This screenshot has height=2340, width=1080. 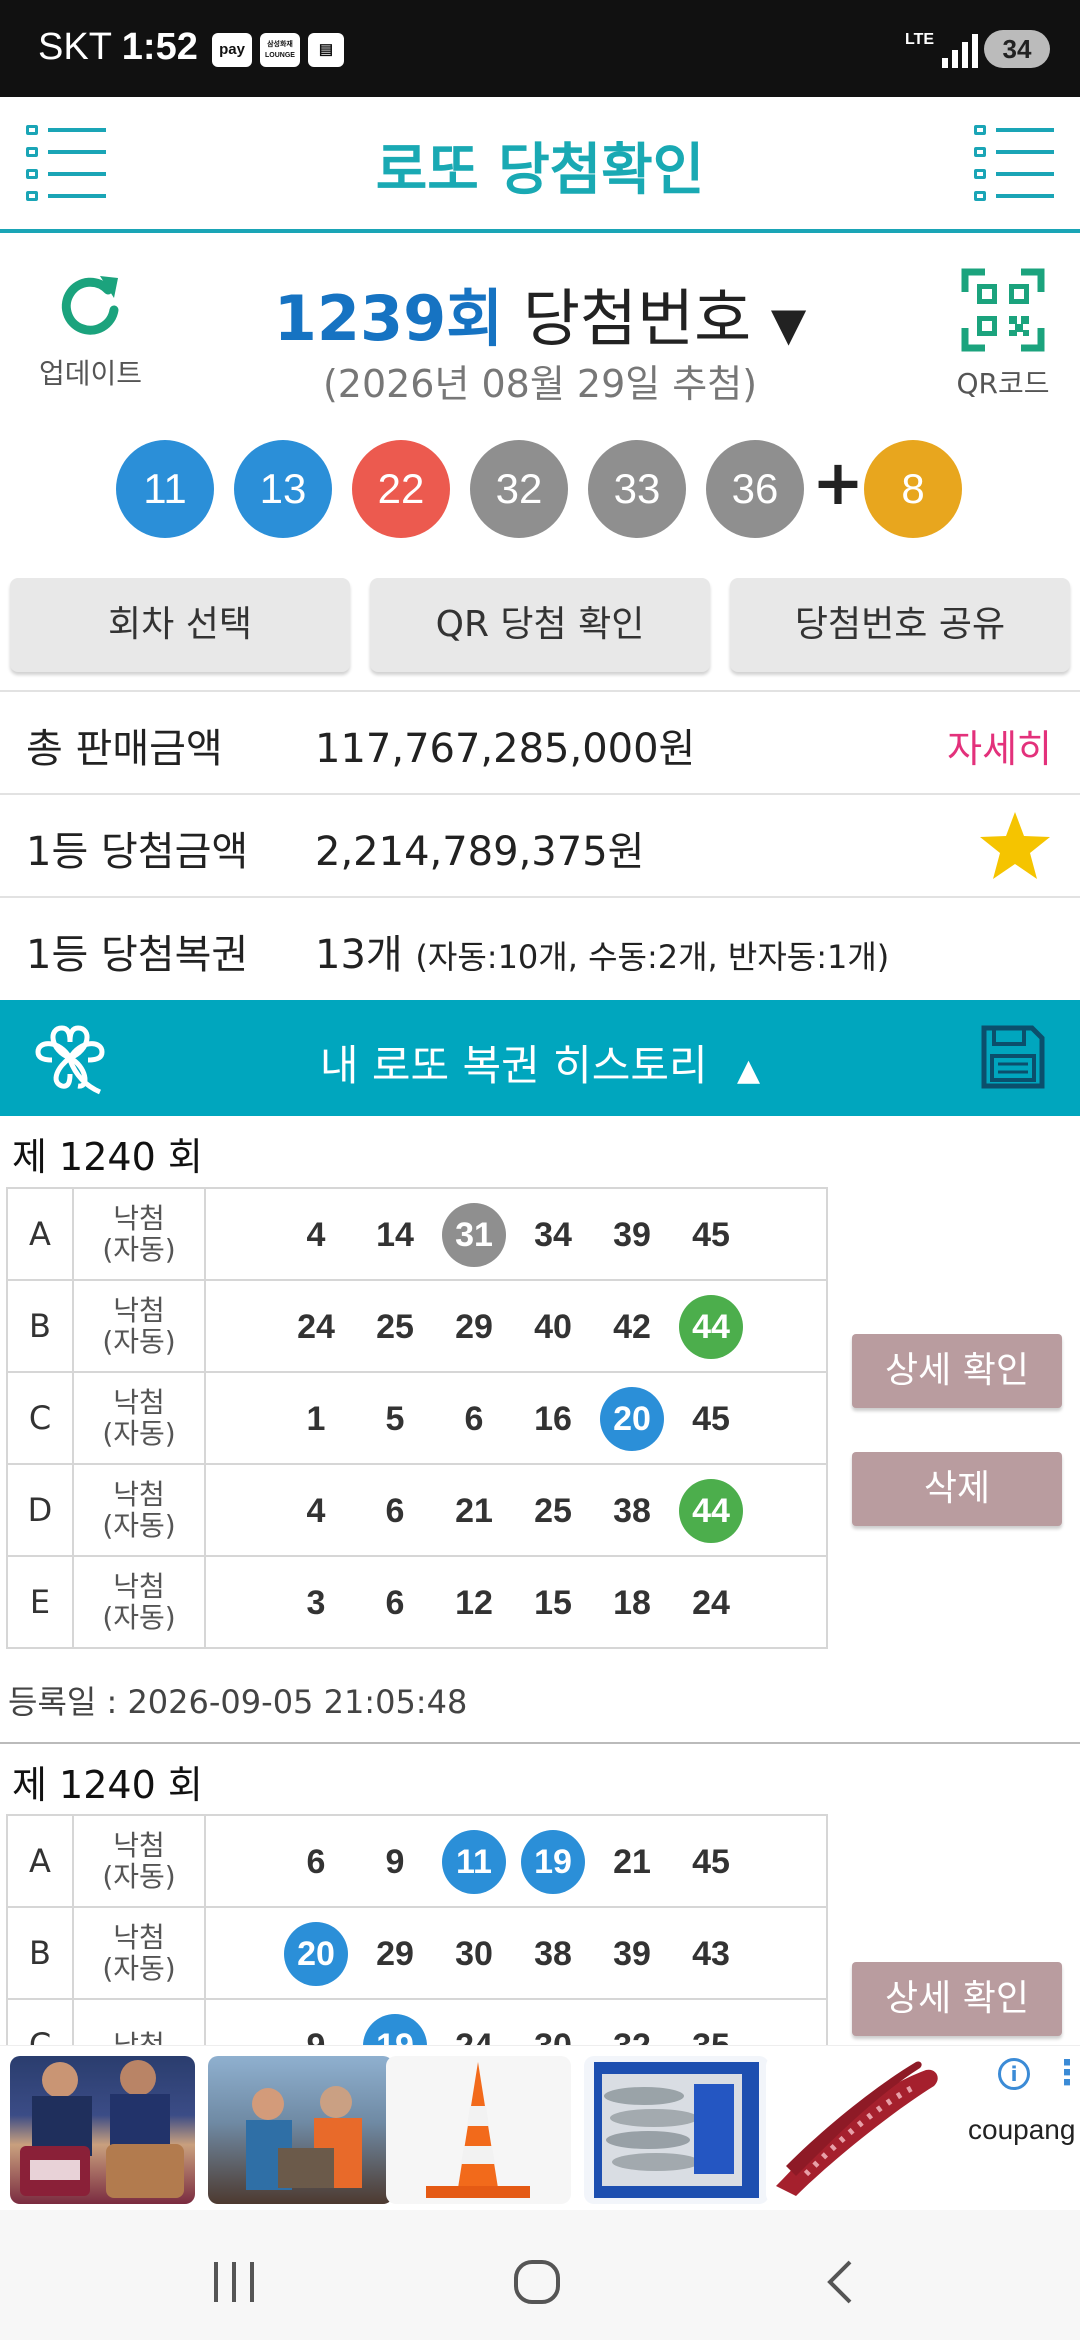 What do you see at coordinates (40, 1602) in the screenshot?
I see `line-letter: E` at bounding box center [40, 1602].